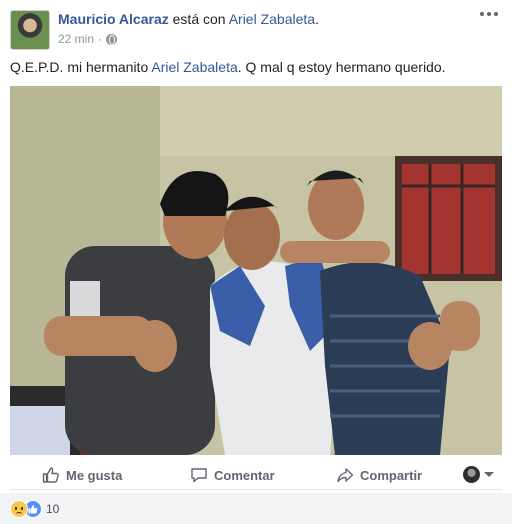  I want to click on share-icon, so click(345, 475).